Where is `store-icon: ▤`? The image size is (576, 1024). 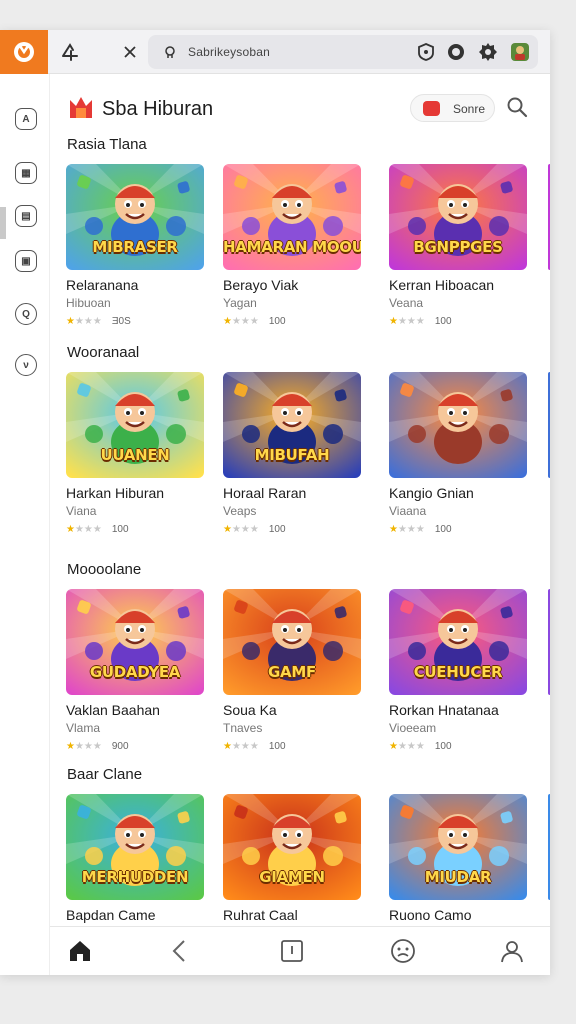
store-icon: ▤ is located at coordinates (26, 216).